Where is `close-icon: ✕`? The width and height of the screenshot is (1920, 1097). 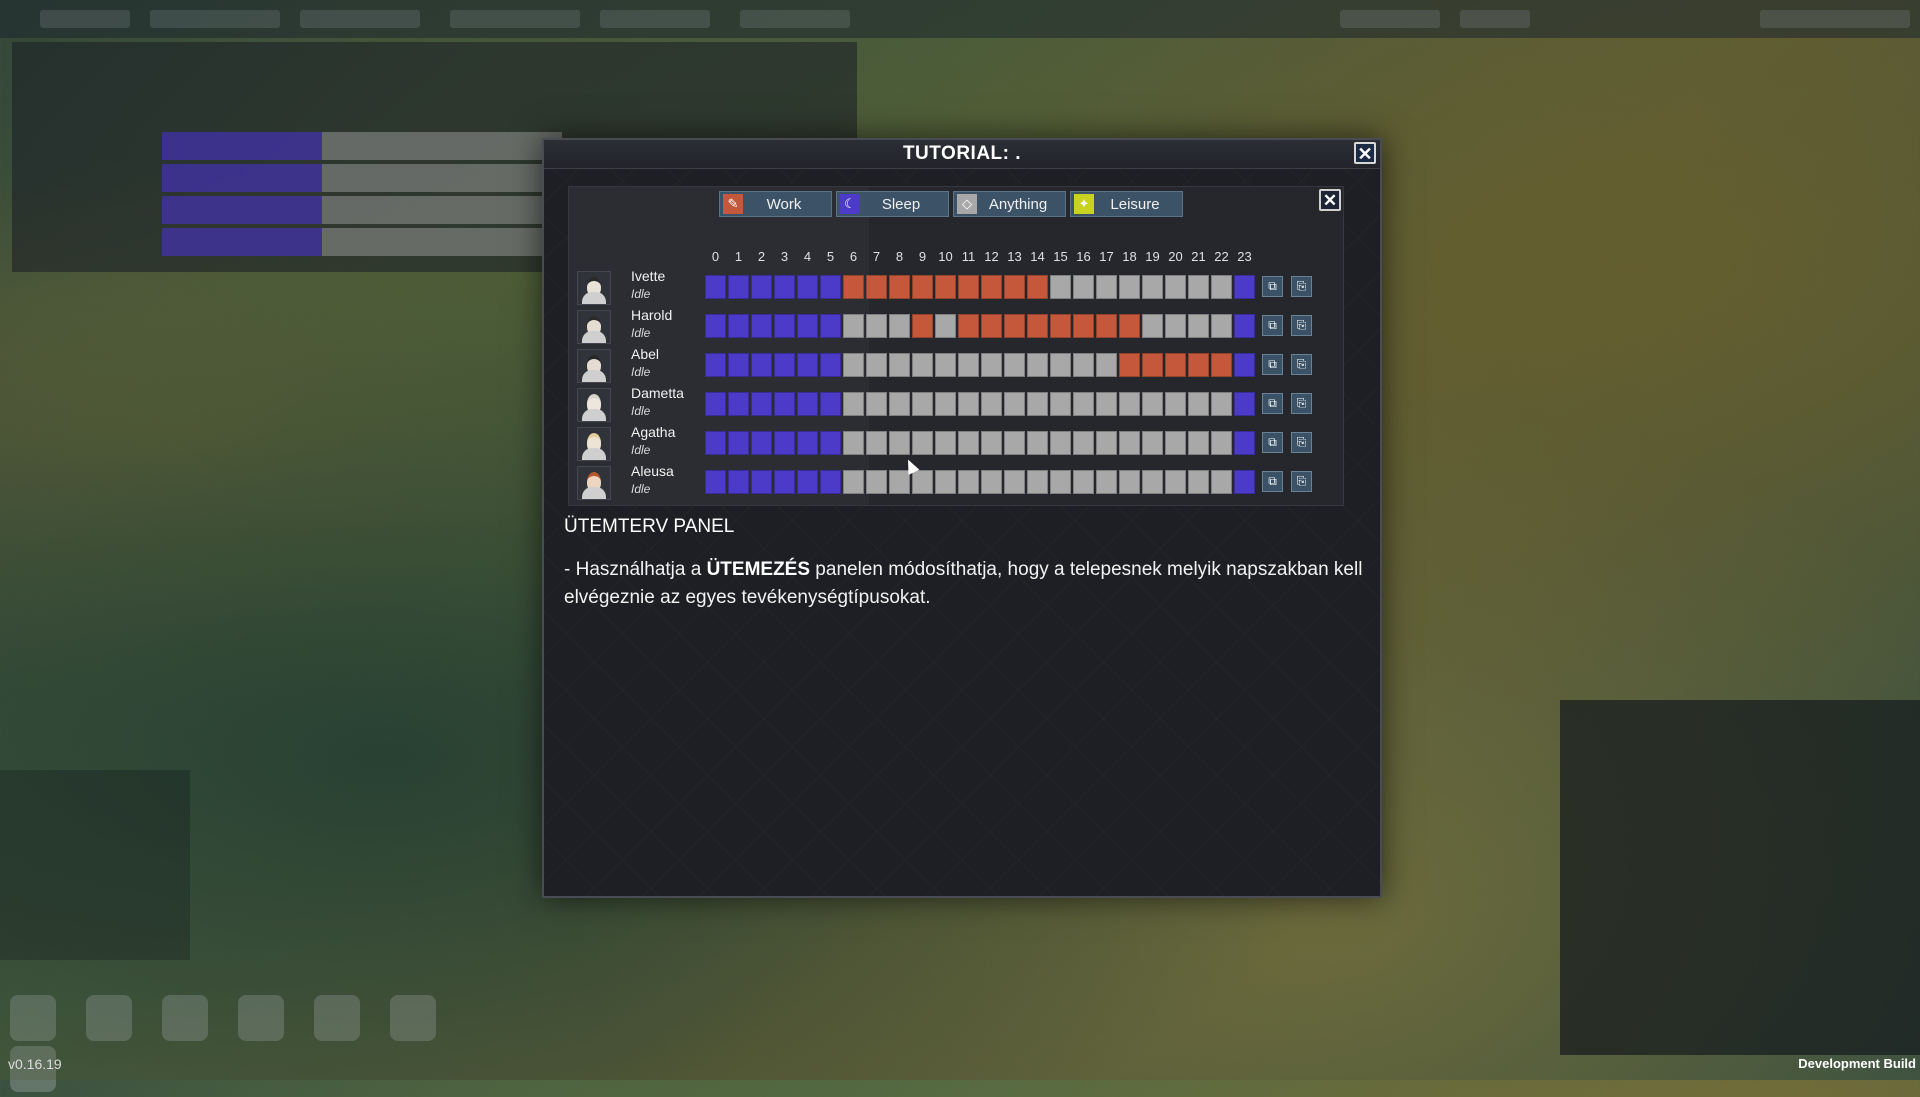
close-icon: ✕ is located at coordinates (1365, 153).